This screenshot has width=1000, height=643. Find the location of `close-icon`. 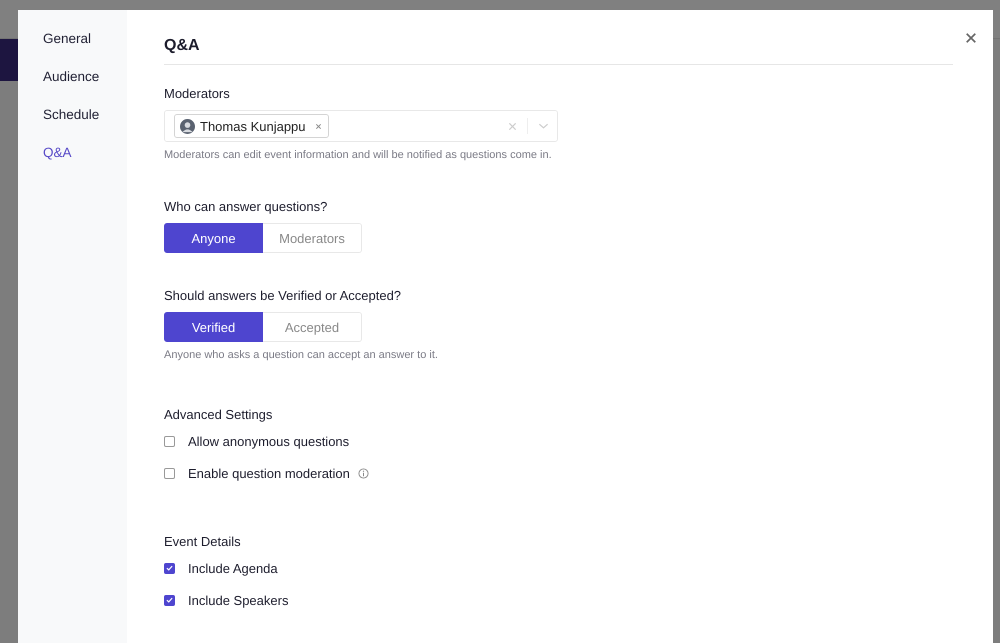

close-icon is located at coordinates (971, 38).